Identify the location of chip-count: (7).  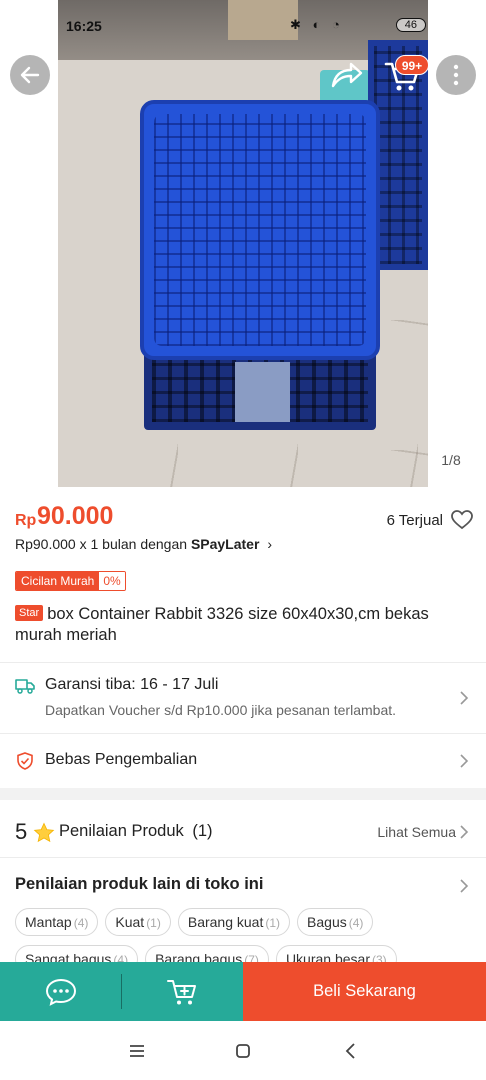
(251, 957).